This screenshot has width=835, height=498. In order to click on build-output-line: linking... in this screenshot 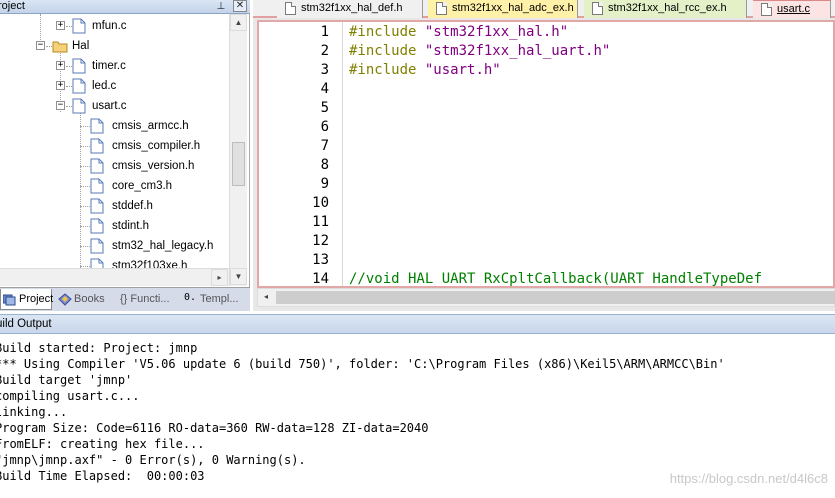, I will do `click(34, 412)`.